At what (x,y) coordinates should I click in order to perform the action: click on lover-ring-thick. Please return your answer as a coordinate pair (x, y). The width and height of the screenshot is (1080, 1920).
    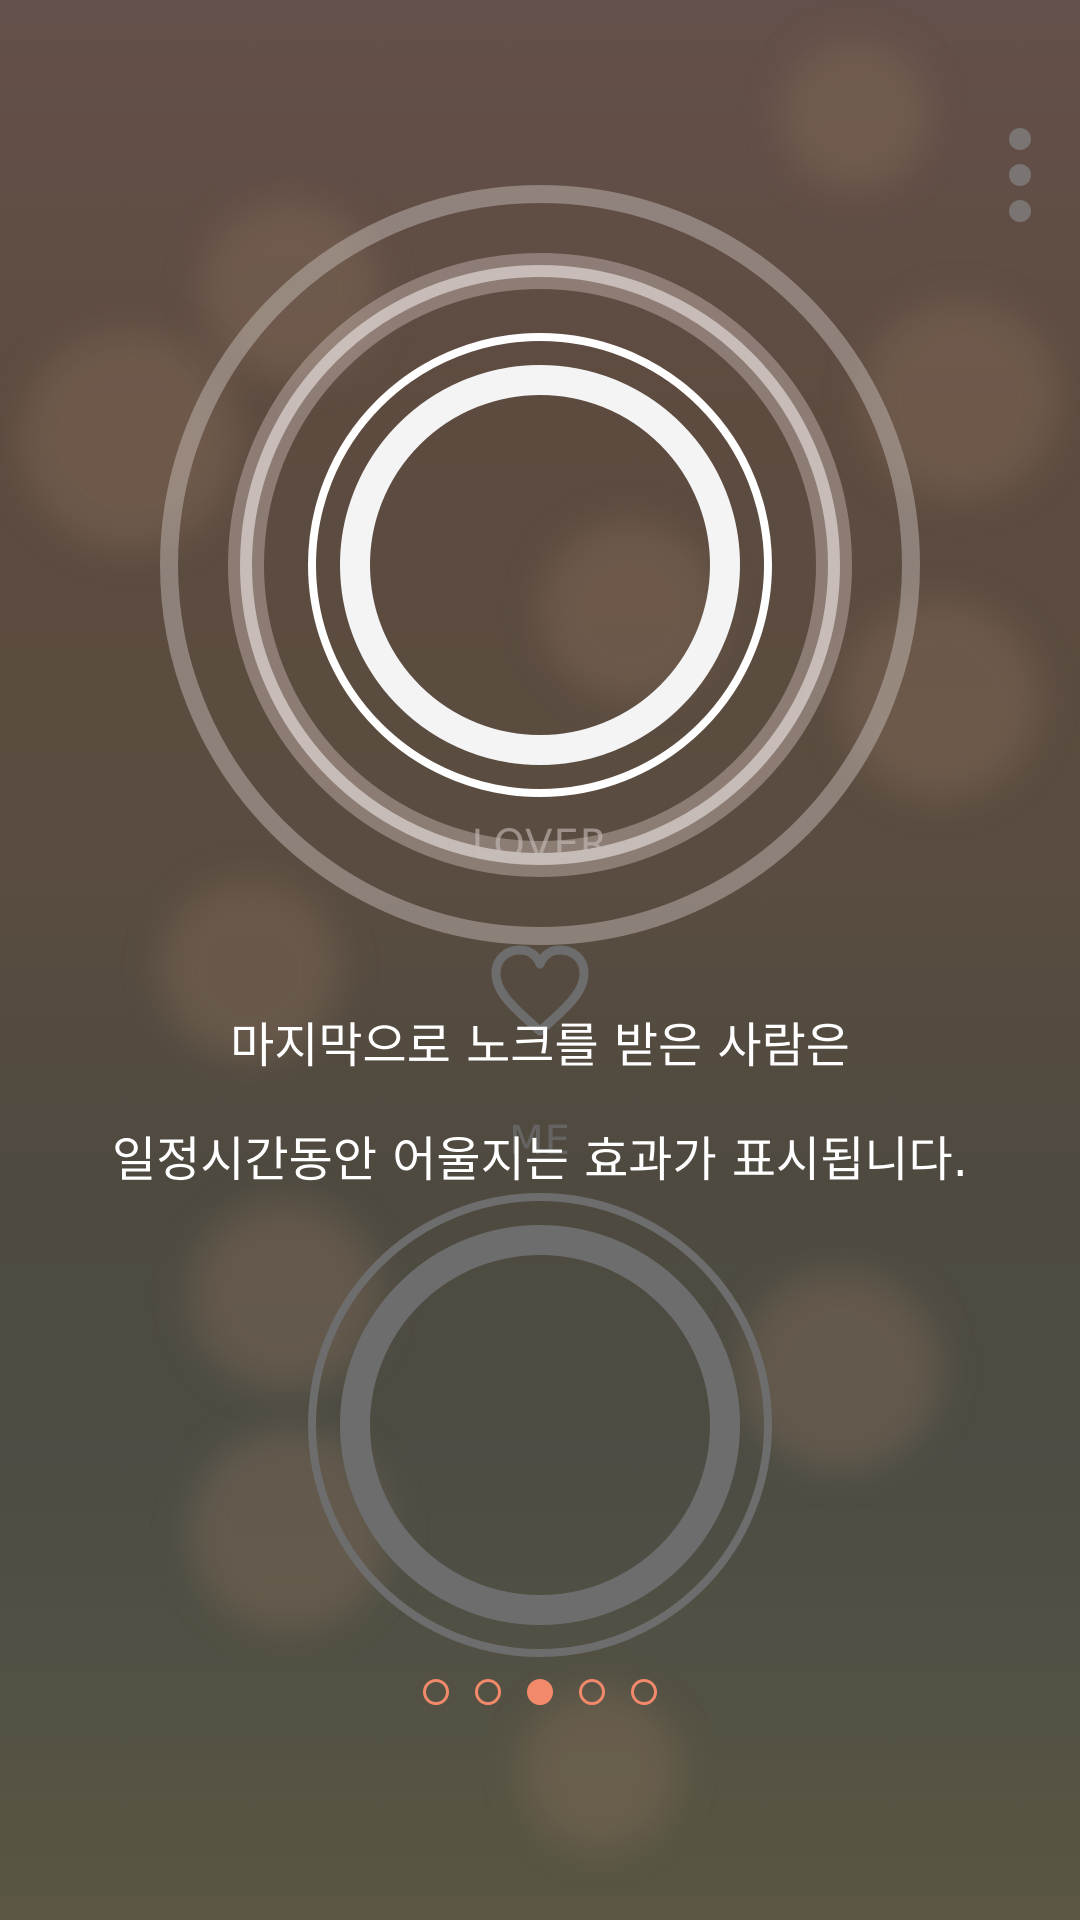
    Looking at the image, I should click on (540, 565).